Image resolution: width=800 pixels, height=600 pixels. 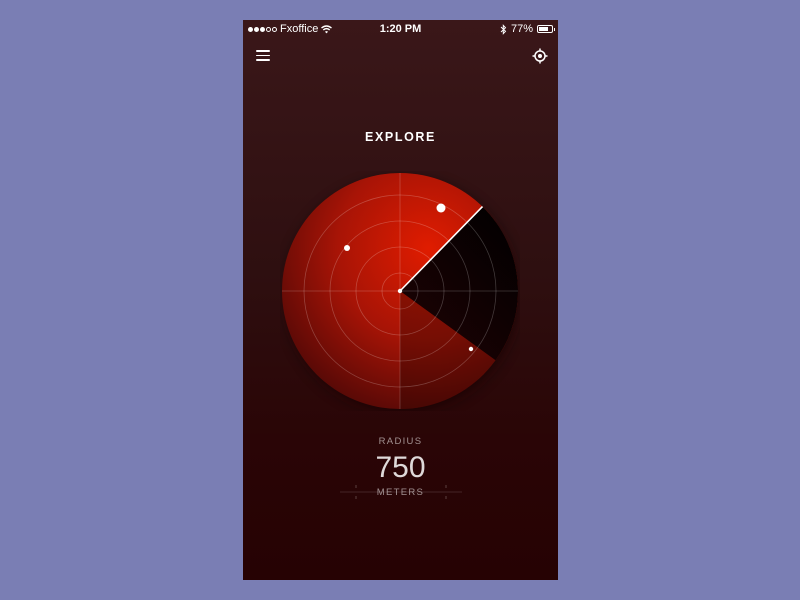 What do you see at coordinates (400, 441) in the screenshot?
I see `radius-label: RADIUS` at bounding box center [400, 441].